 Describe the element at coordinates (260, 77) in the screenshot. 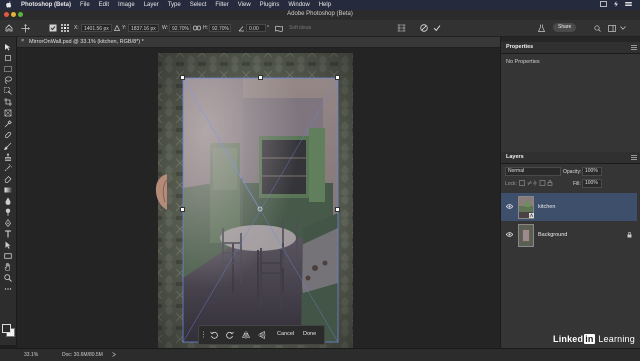

I see `transform-handle-top-middle` at that location.